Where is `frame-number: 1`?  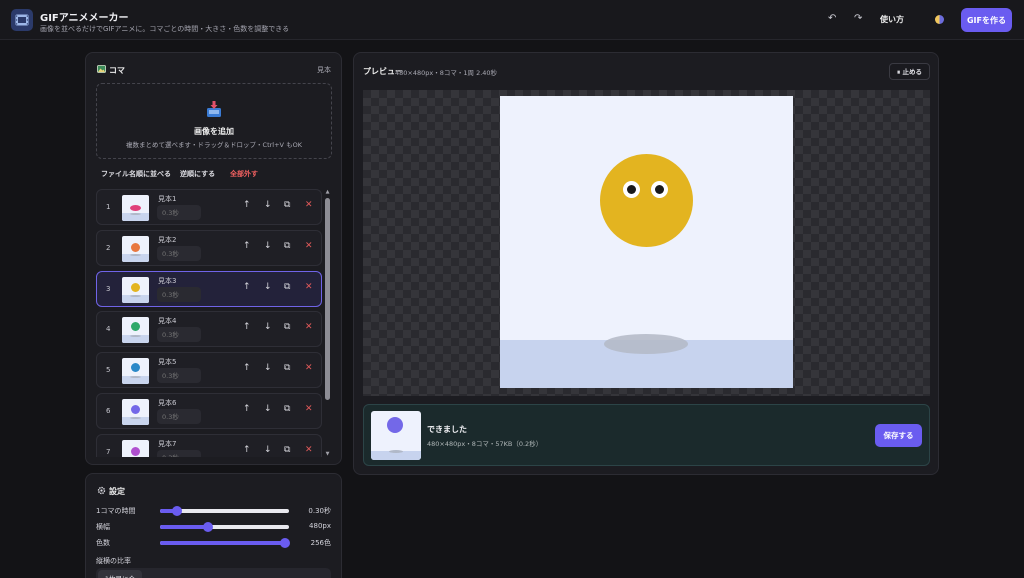 frame-number: 1 is located at coordinates (108, 207).